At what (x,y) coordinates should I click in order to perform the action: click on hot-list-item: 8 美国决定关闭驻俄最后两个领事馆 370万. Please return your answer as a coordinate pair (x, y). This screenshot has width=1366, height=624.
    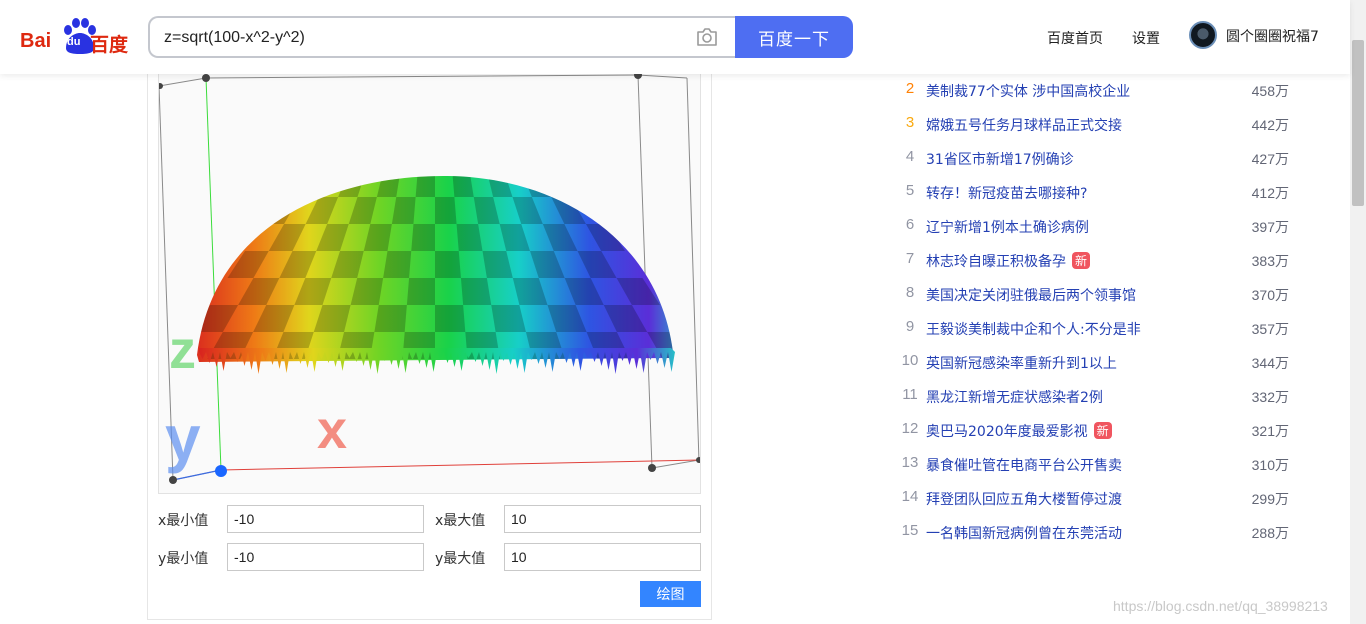
    Looking at the image, I should click on (1095, 296).